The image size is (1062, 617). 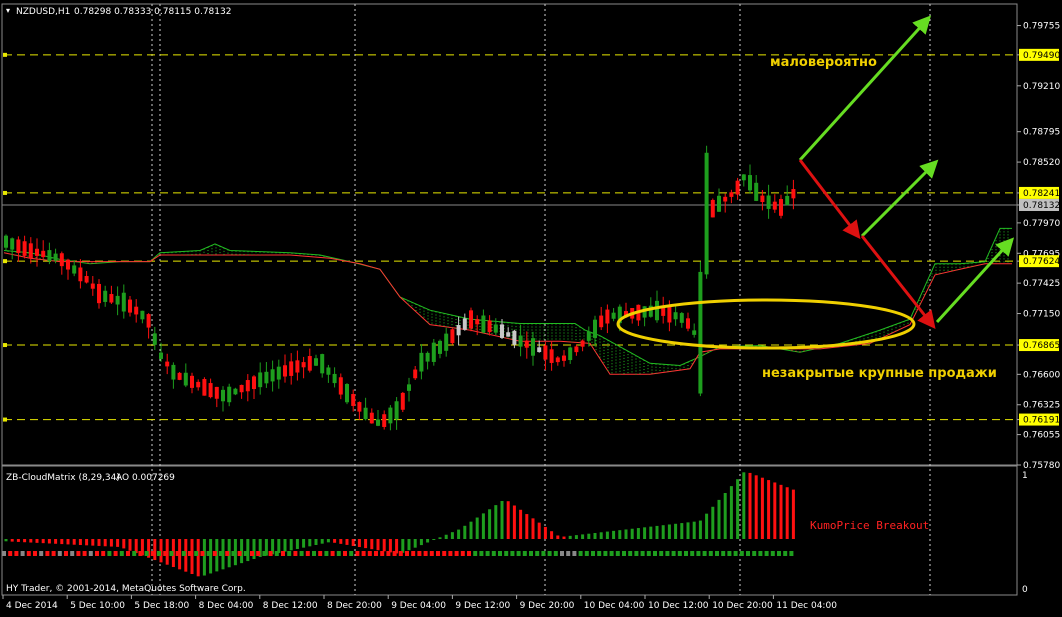 What do you see at coordinates (823, 62) in the screenshot?
I see `annotation-unlikely: маловероятно` at bounding box center [823, 62].